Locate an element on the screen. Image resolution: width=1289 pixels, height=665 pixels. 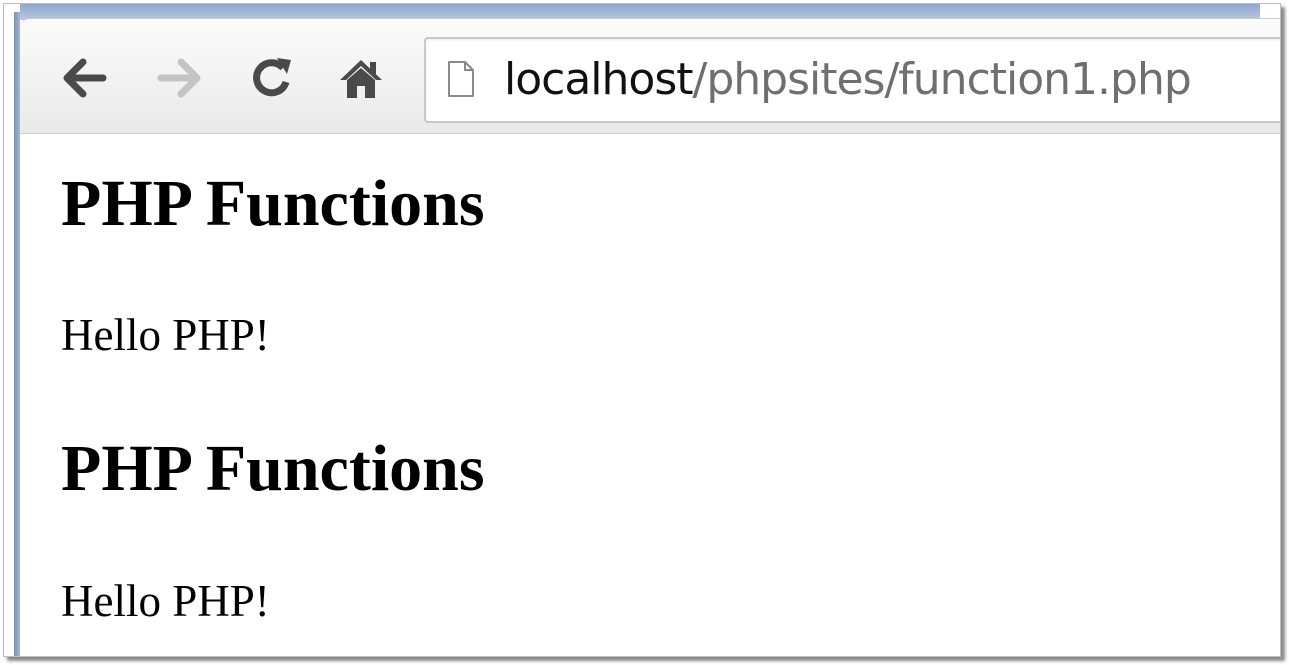
reload-button is located at coordinates (271, 78).